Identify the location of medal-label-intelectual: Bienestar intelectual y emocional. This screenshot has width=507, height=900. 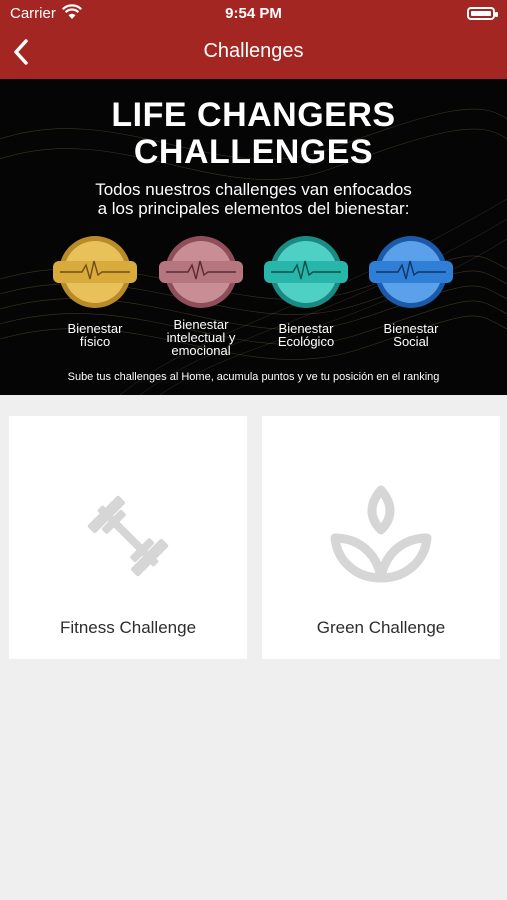
(201, 337).